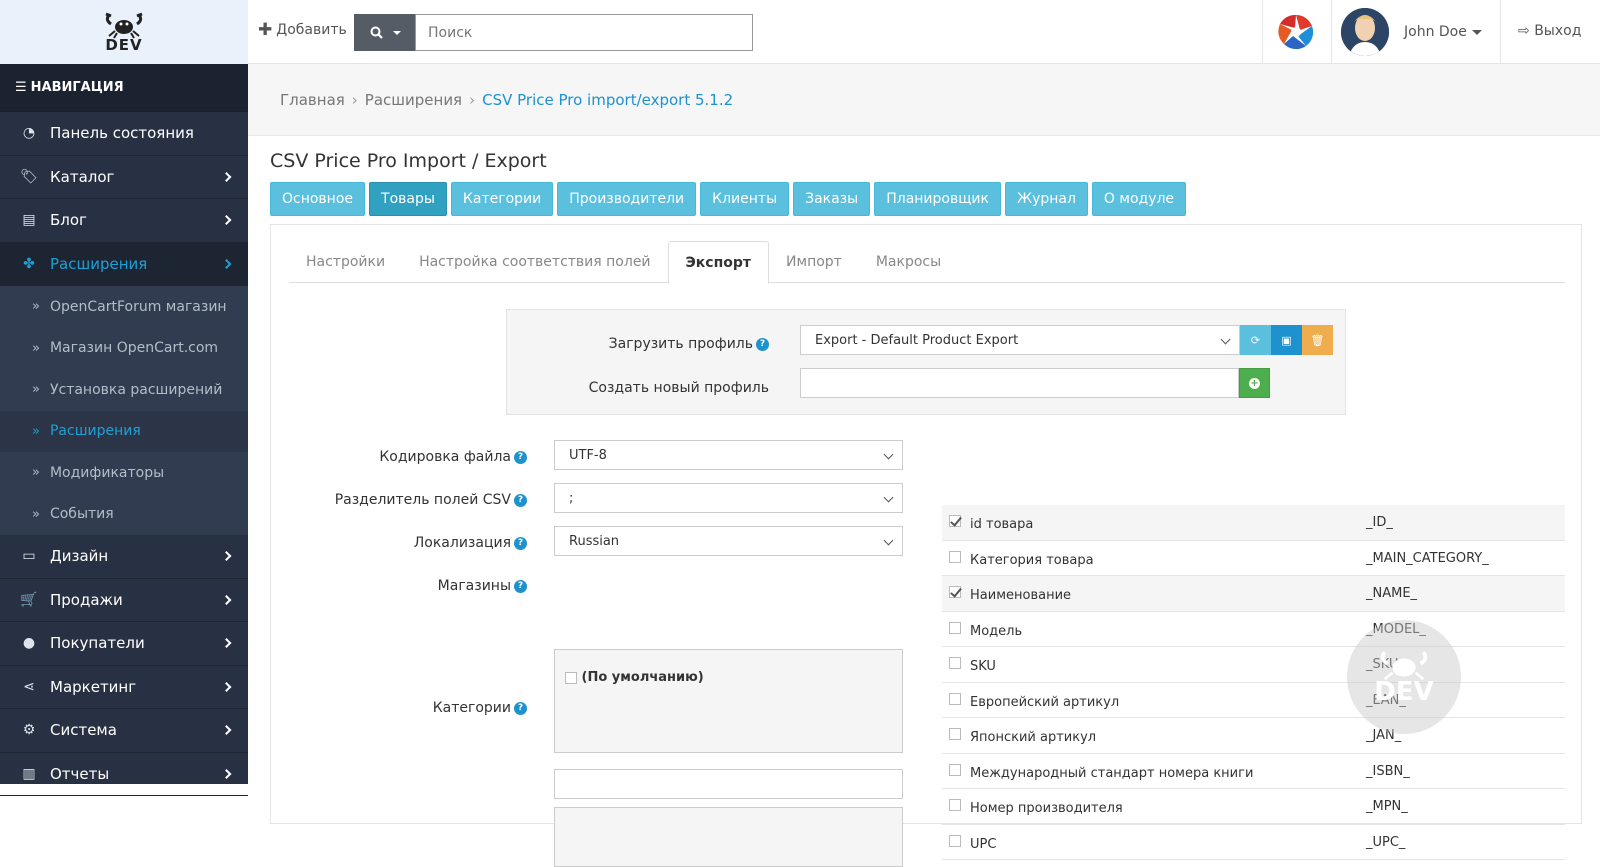 This screenshot has width=1600, height=867. Describe the element at coordinates (1253, 523) in the screenshot. I see `list-item: id товара _ID_` at that location.